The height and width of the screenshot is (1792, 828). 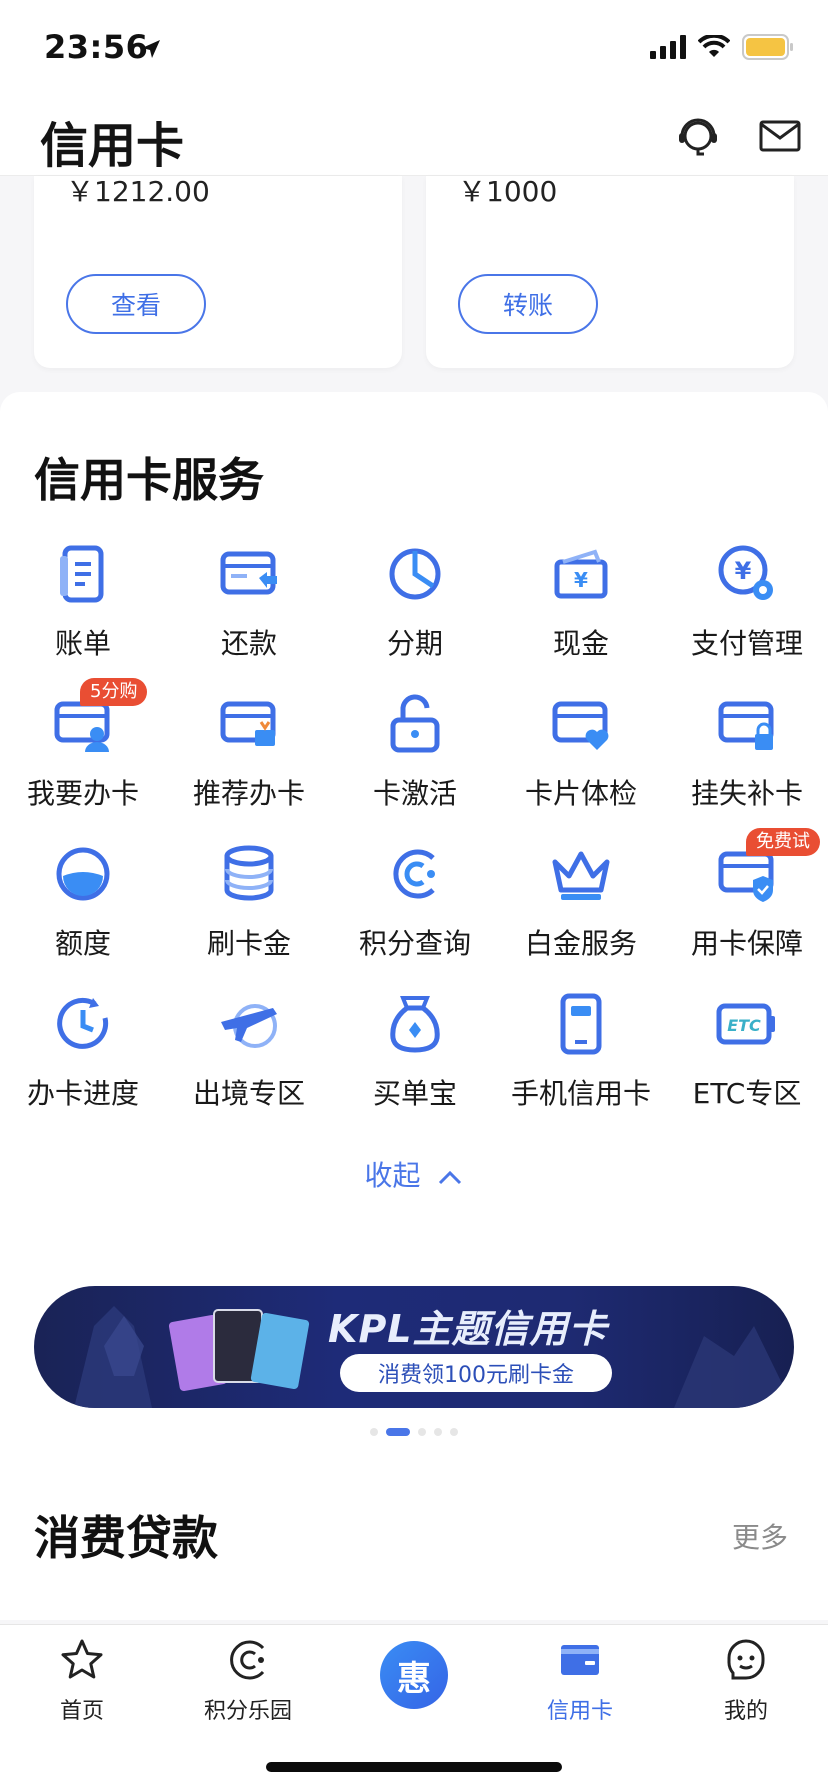 What do you see at coordinates (760, 1536) in the screenshot?
I see `more-link: 更多` at bounding box center [760, 1536].